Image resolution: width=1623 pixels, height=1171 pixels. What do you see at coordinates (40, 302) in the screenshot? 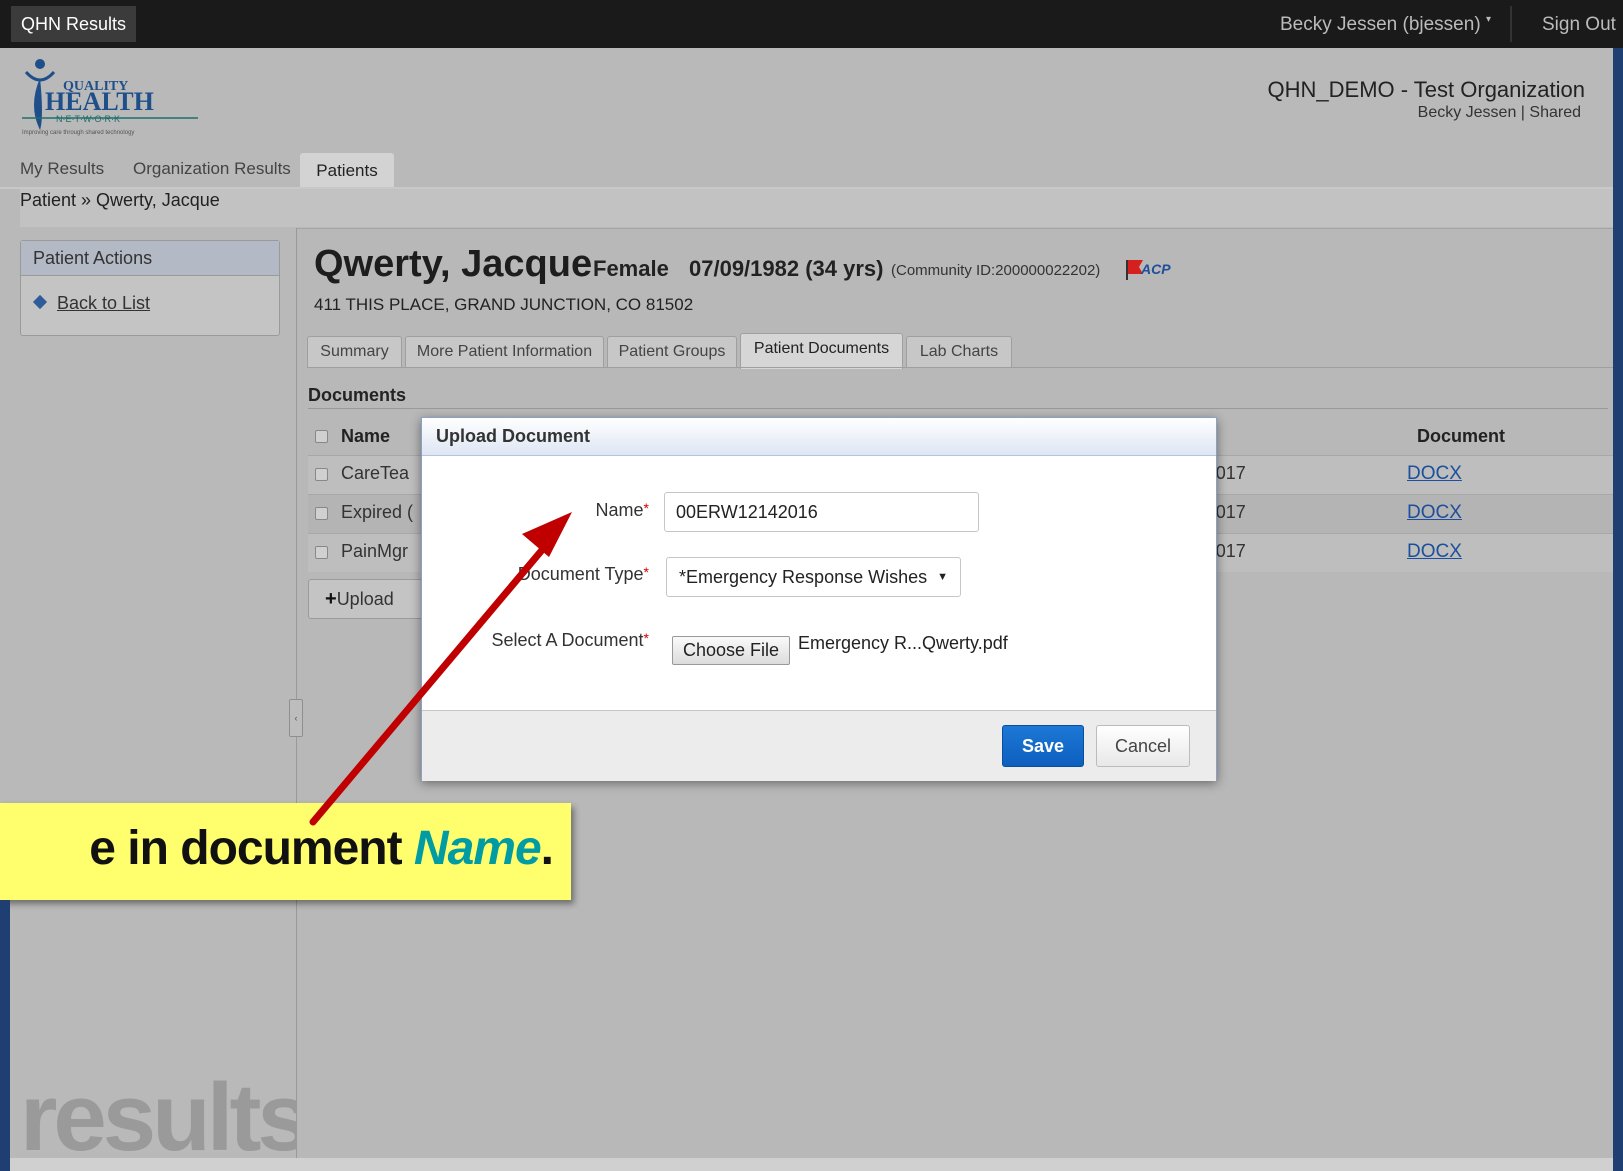
I see `back-diamond-icon` at bounding box center [40, 302].